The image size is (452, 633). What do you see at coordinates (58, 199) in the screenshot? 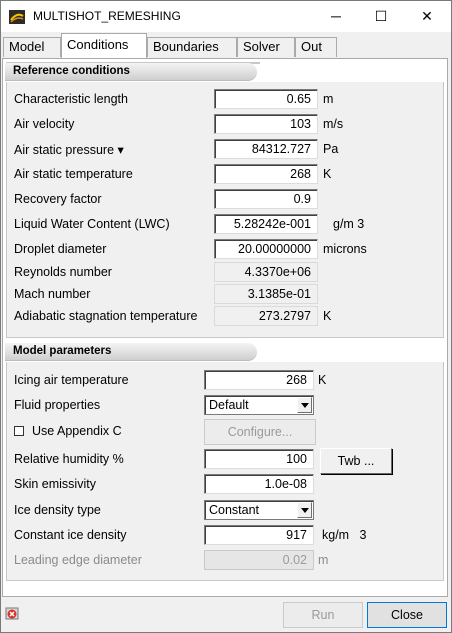
I see `recovery-factor-label: Recovery factor` at bounding box center [58, 199].